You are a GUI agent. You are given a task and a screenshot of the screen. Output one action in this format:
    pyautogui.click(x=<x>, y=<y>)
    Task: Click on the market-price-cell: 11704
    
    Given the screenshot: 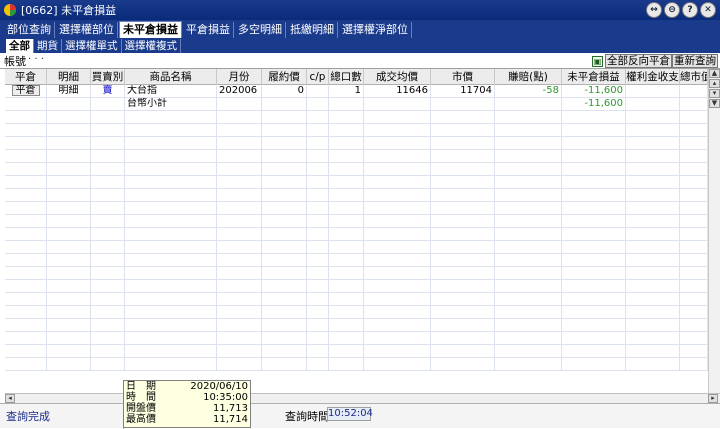 What is the action you would take?
    pyautogui.click(x=463, y=91)
    